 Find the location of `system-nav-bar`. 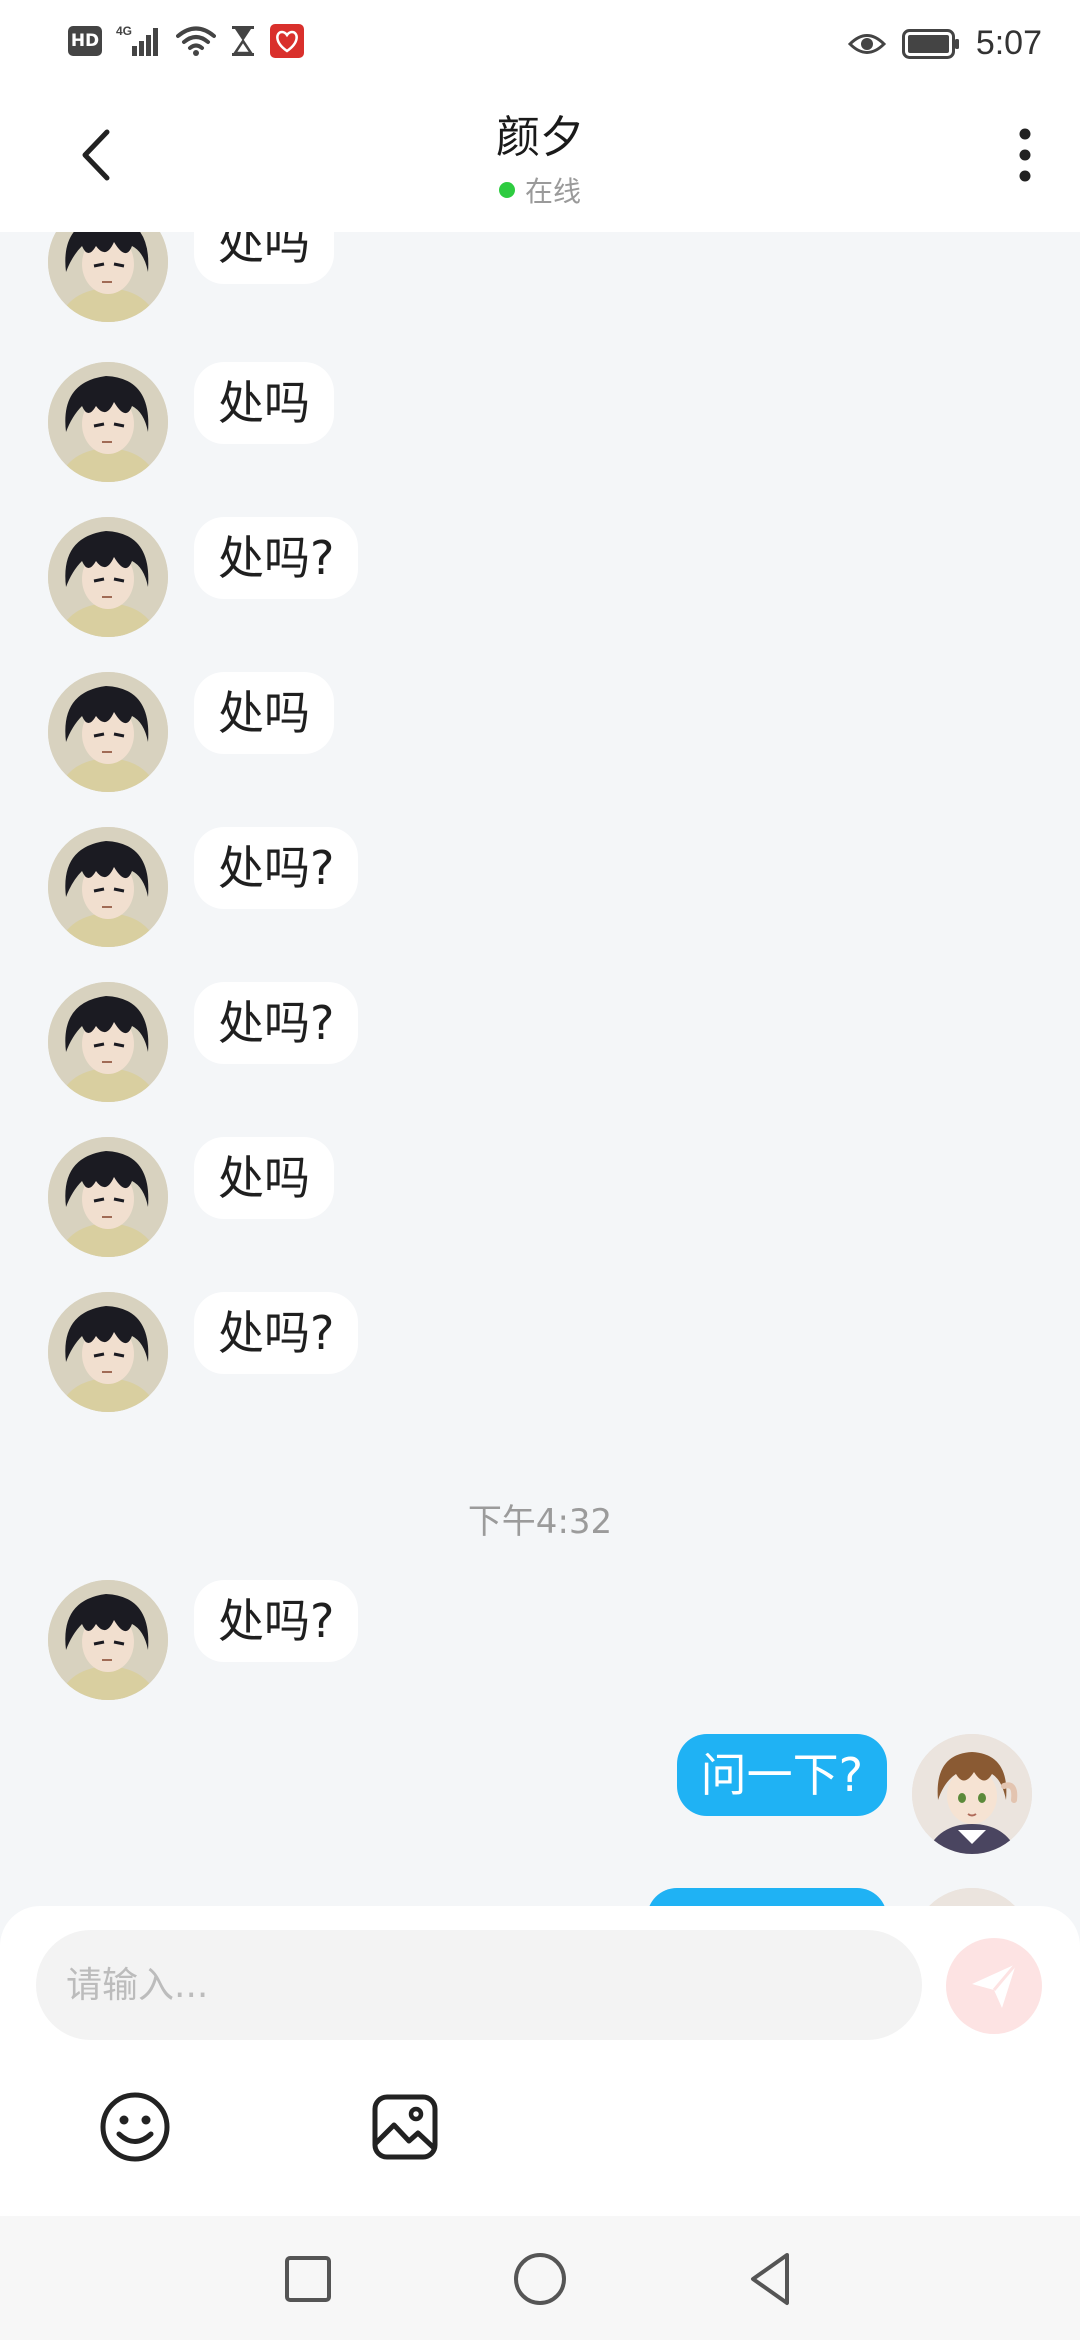

system-nav-bar is located at coordinates (540, 2278).